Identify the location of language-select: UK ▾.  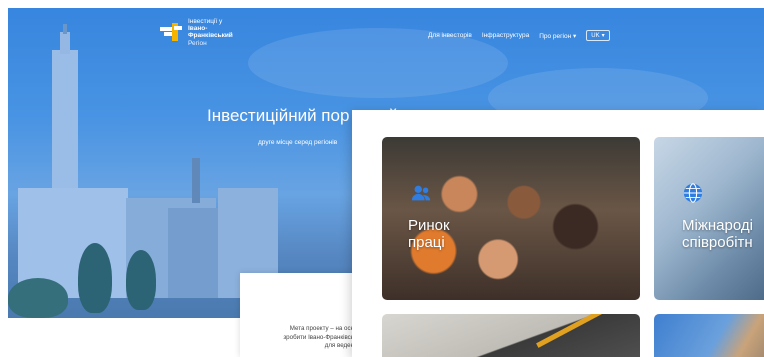
(598, 35).